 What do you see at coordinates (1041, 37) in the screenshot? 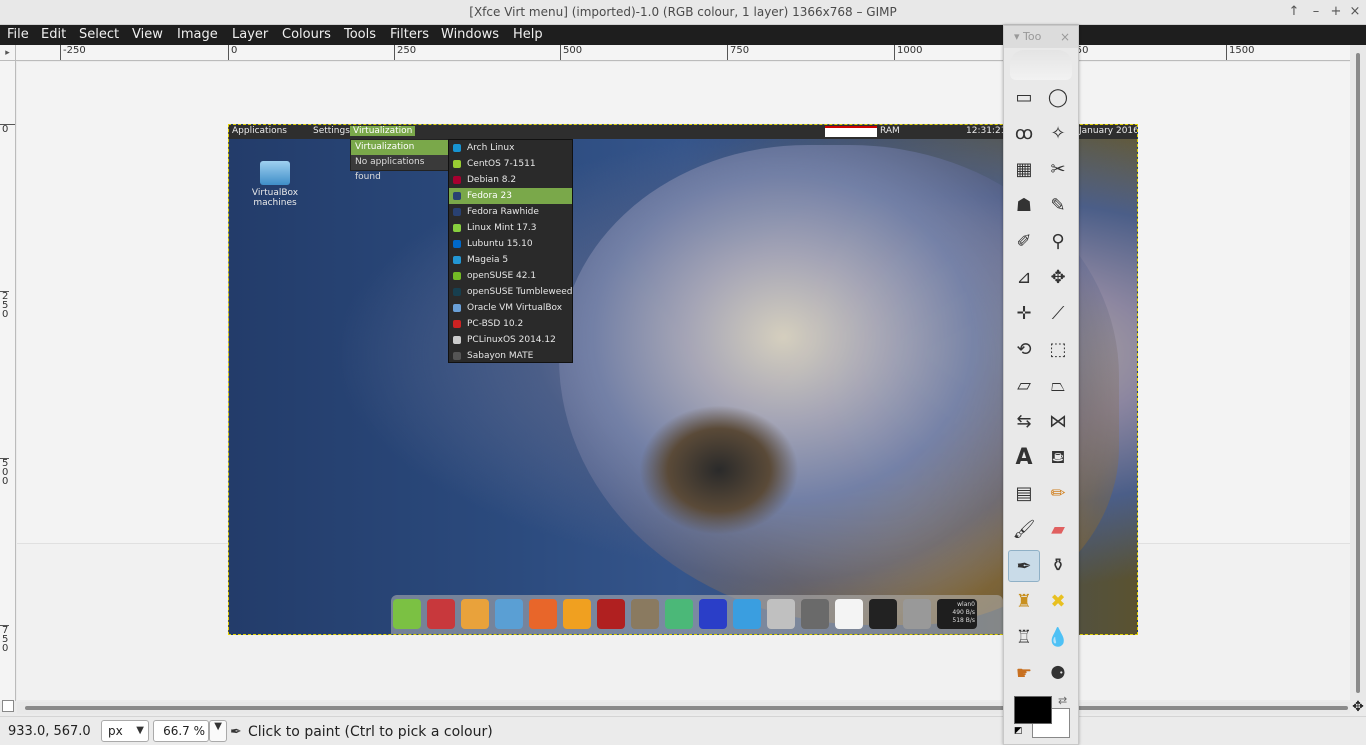
I see `toolbox-titlebar: ▾ Too ×` at bounding box center [1041, 37].